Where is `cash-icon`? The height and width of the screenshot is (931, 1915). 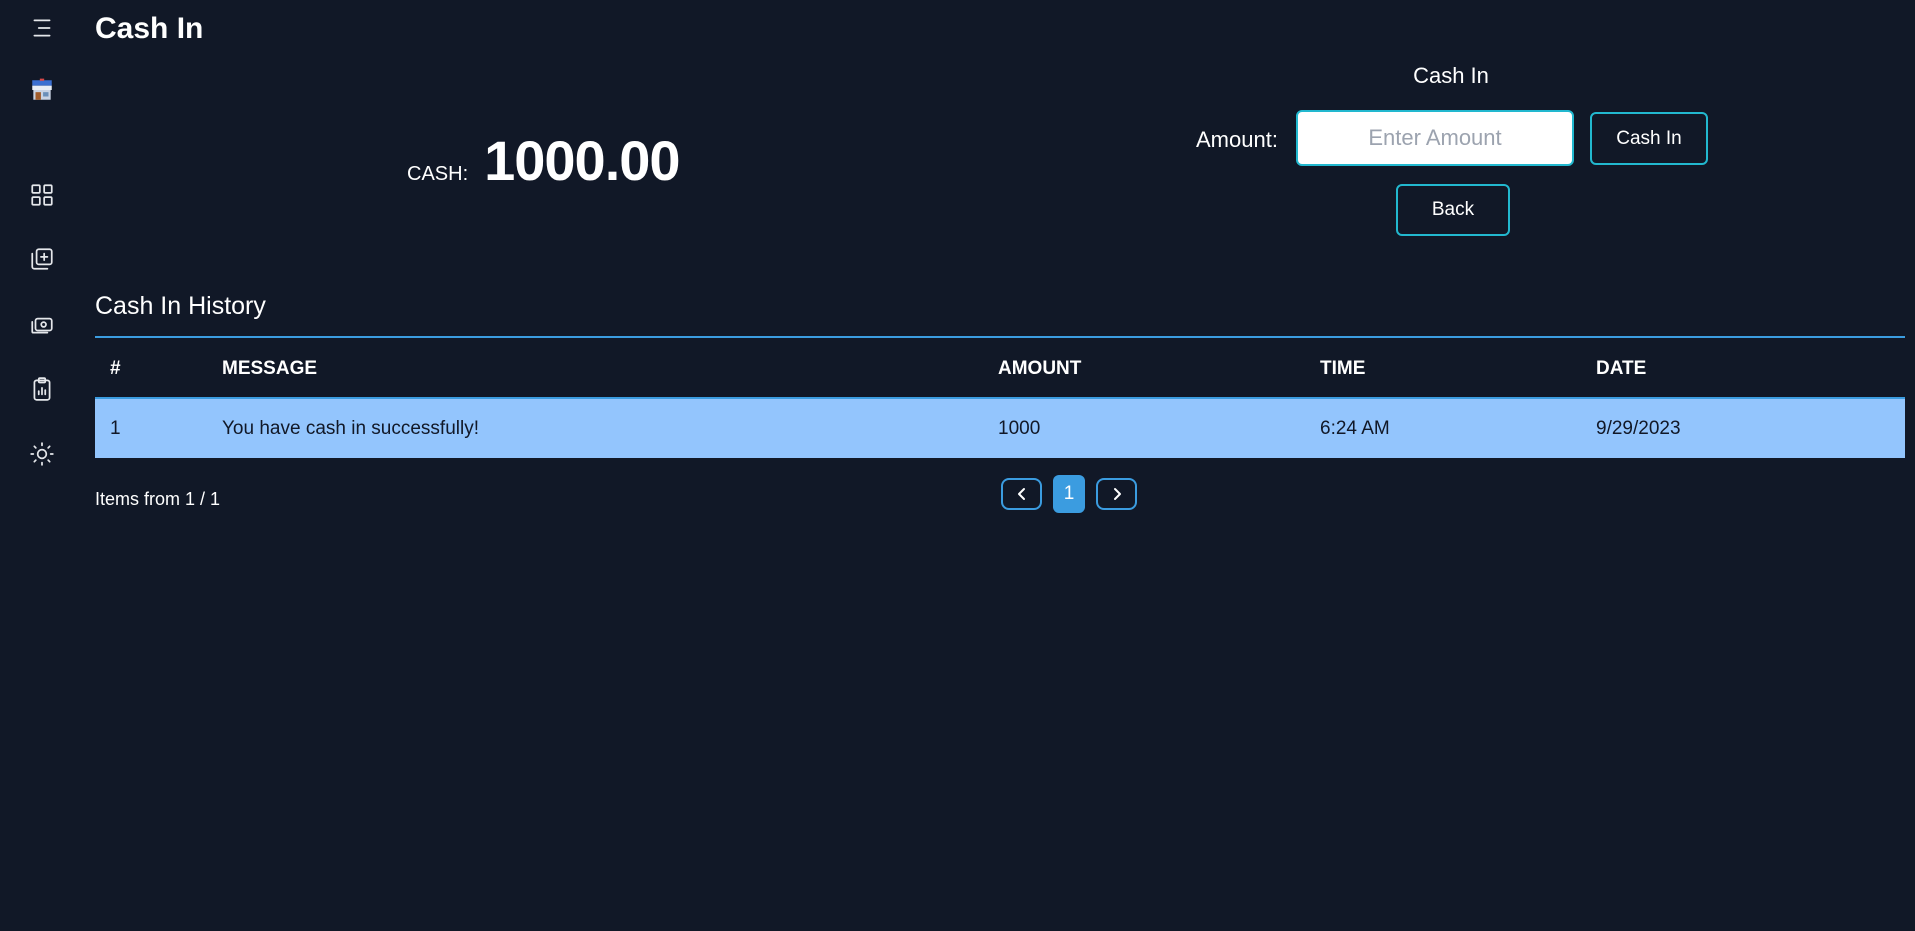 cash-icon is located at coordinates (42, 324).